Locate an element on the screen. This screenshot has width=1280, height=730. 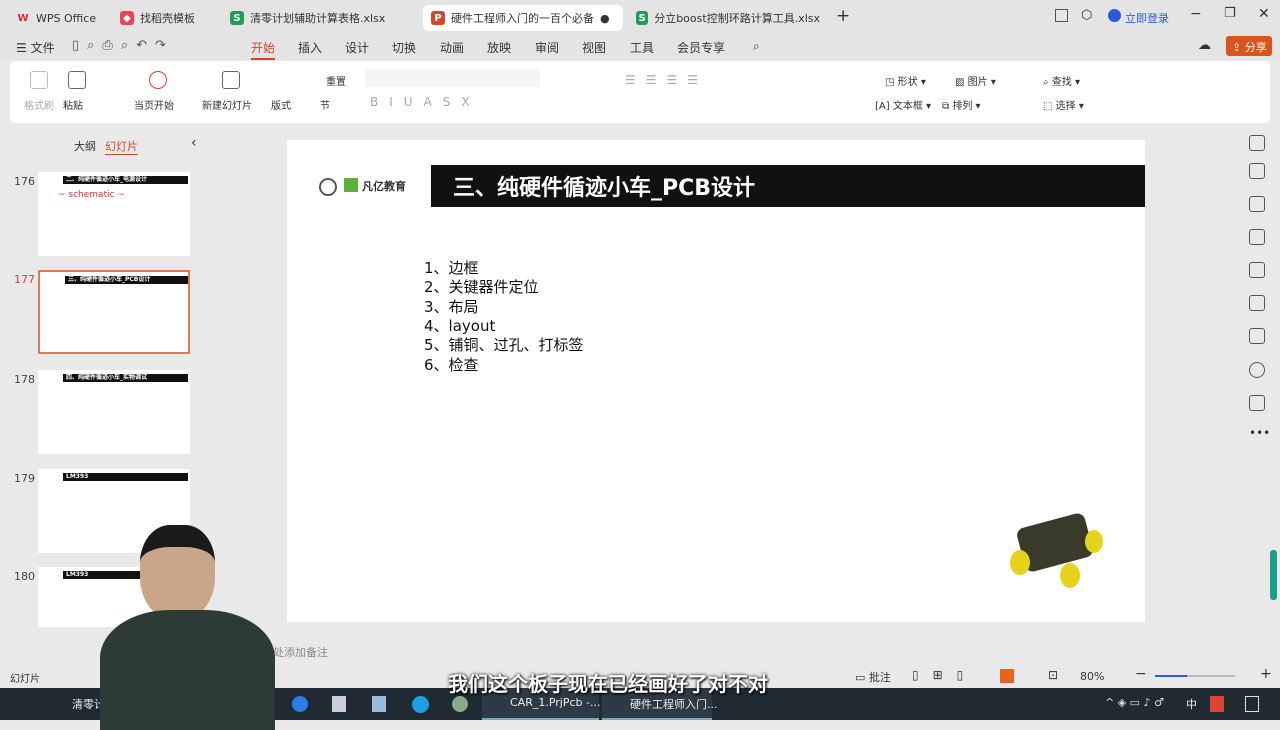
tray-icons: ^ ◈ ▭ ♪ ♂ is located at coordinates (1134, 702).